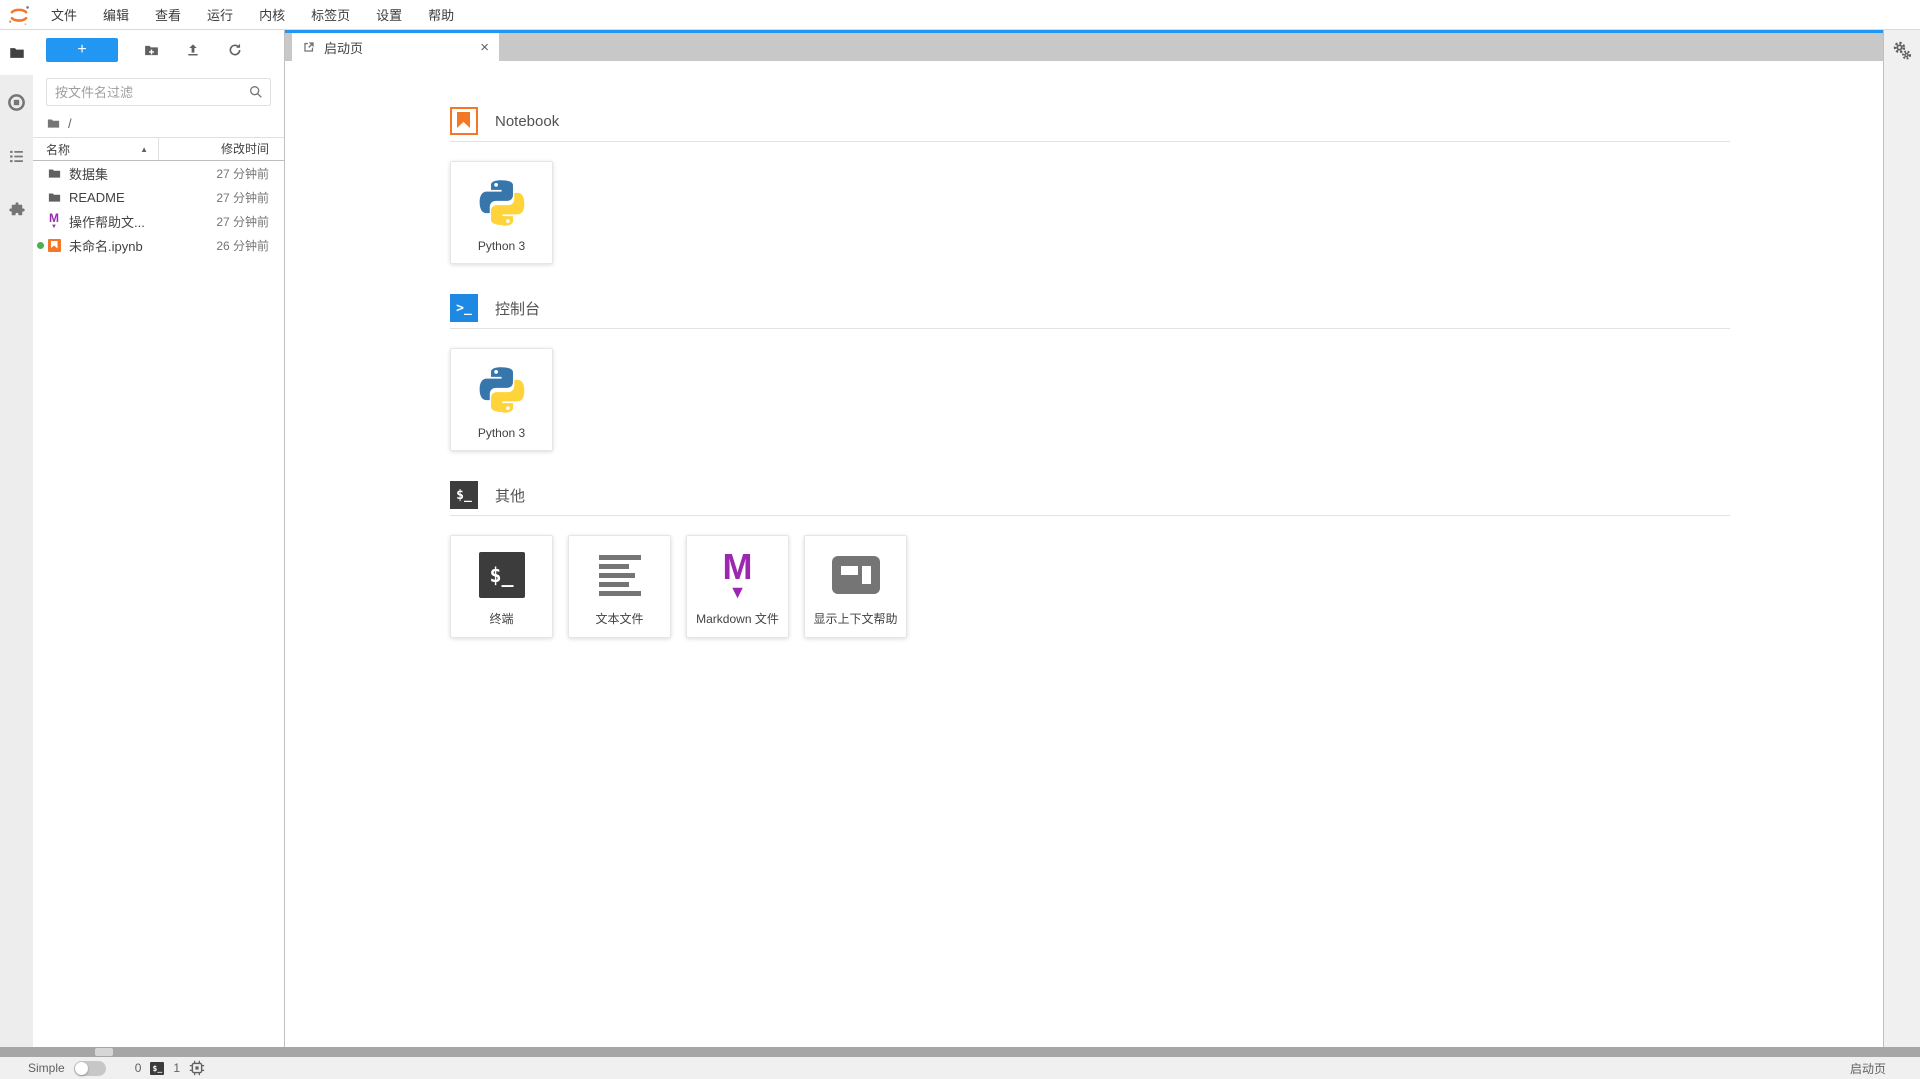 Image resolution: width=1920 pixels, height=1079 pixels. Describe the element at coordinates (220, 15) in the screenshot. I see `menu-run: 运行` at that location.